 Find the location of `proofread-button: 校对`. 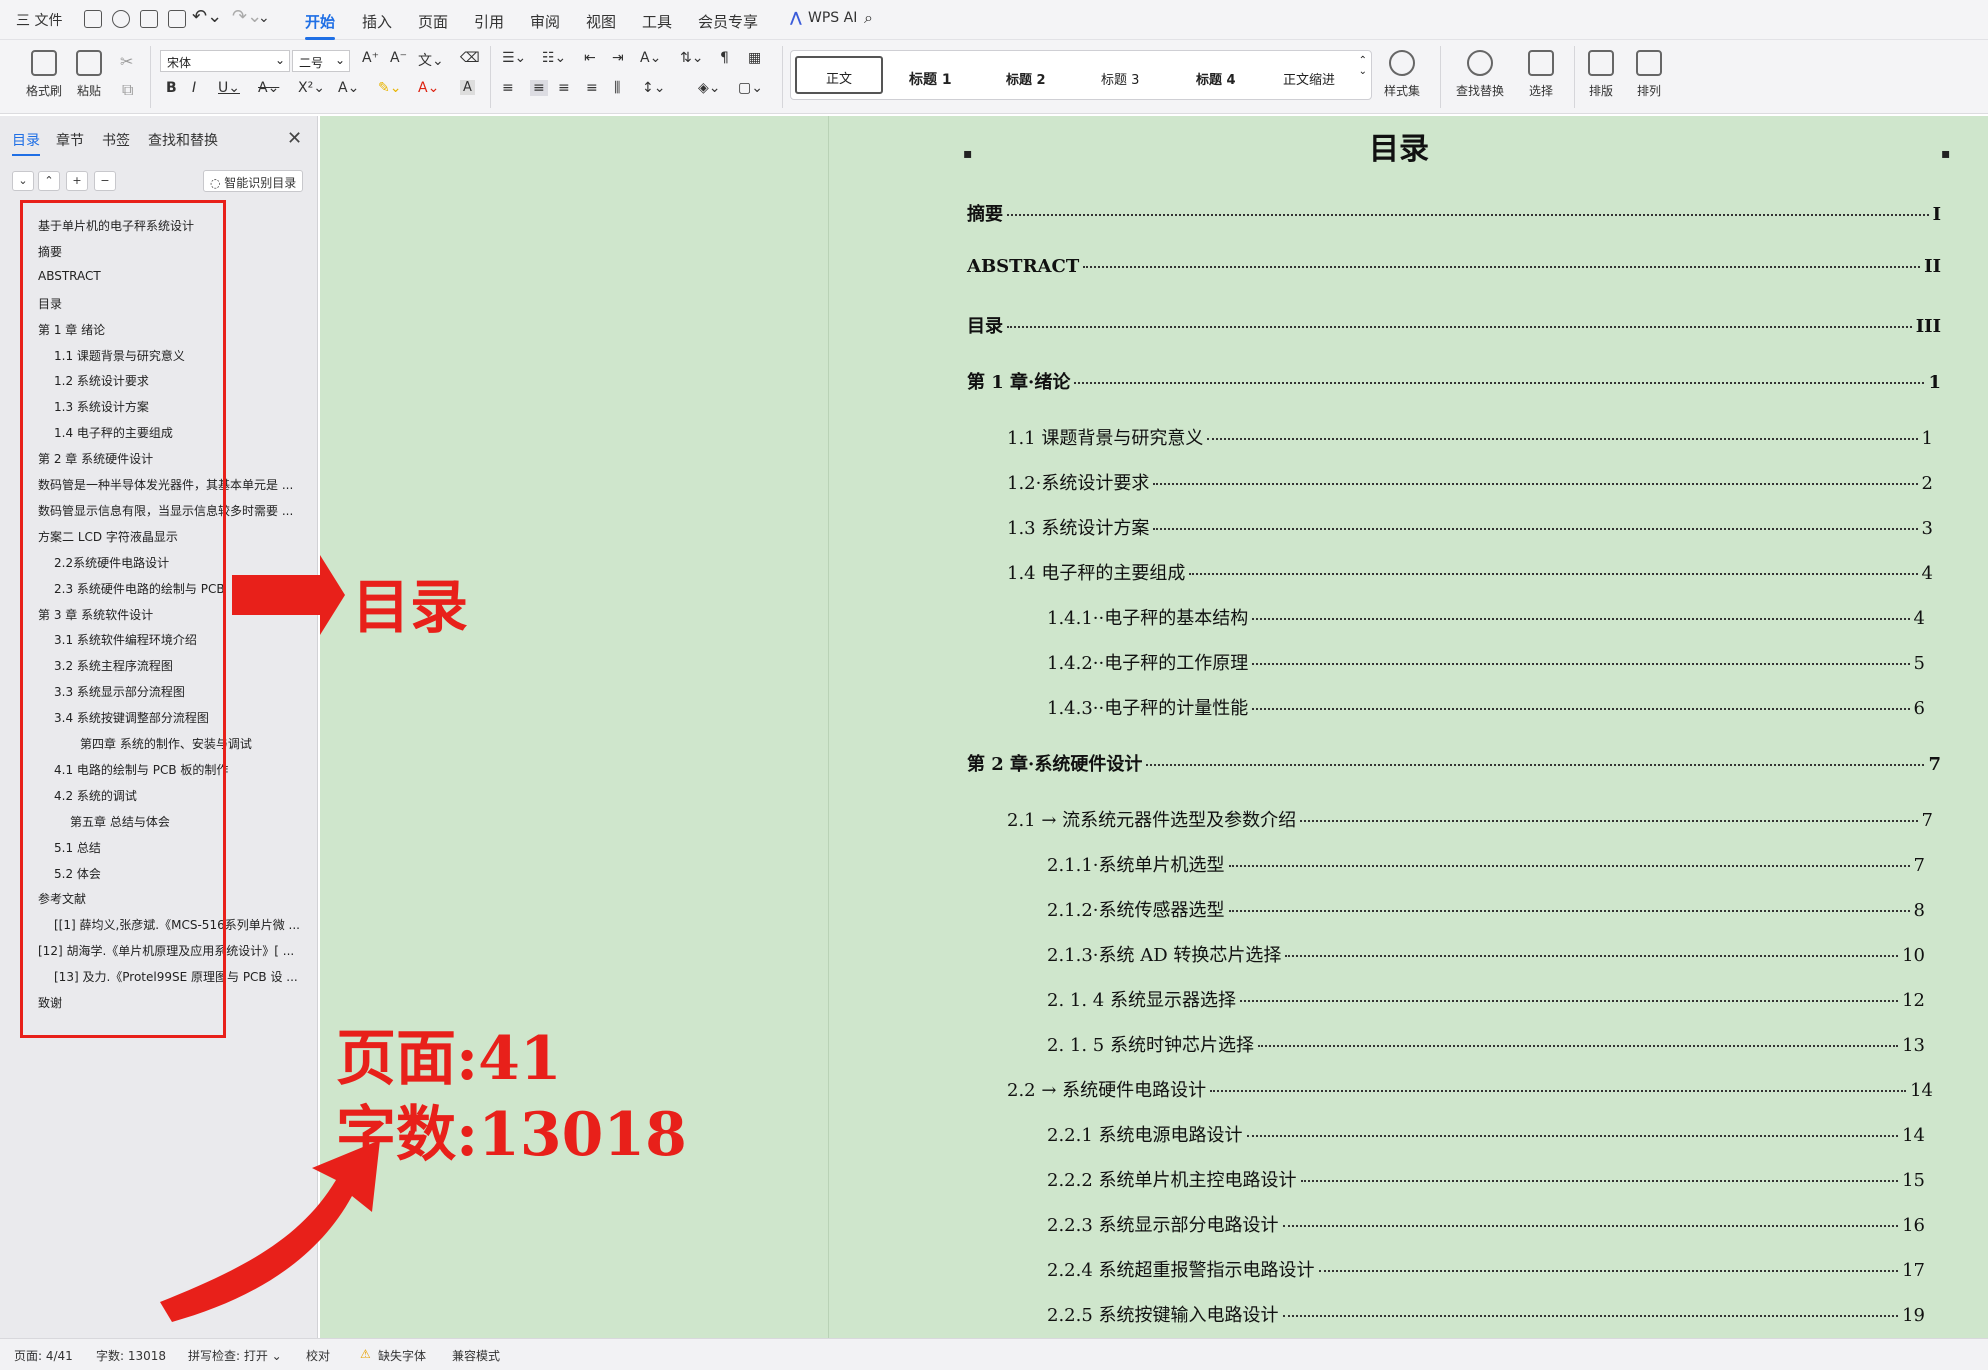

proofread-button: 校对 is located at coordinates (318, 1355).